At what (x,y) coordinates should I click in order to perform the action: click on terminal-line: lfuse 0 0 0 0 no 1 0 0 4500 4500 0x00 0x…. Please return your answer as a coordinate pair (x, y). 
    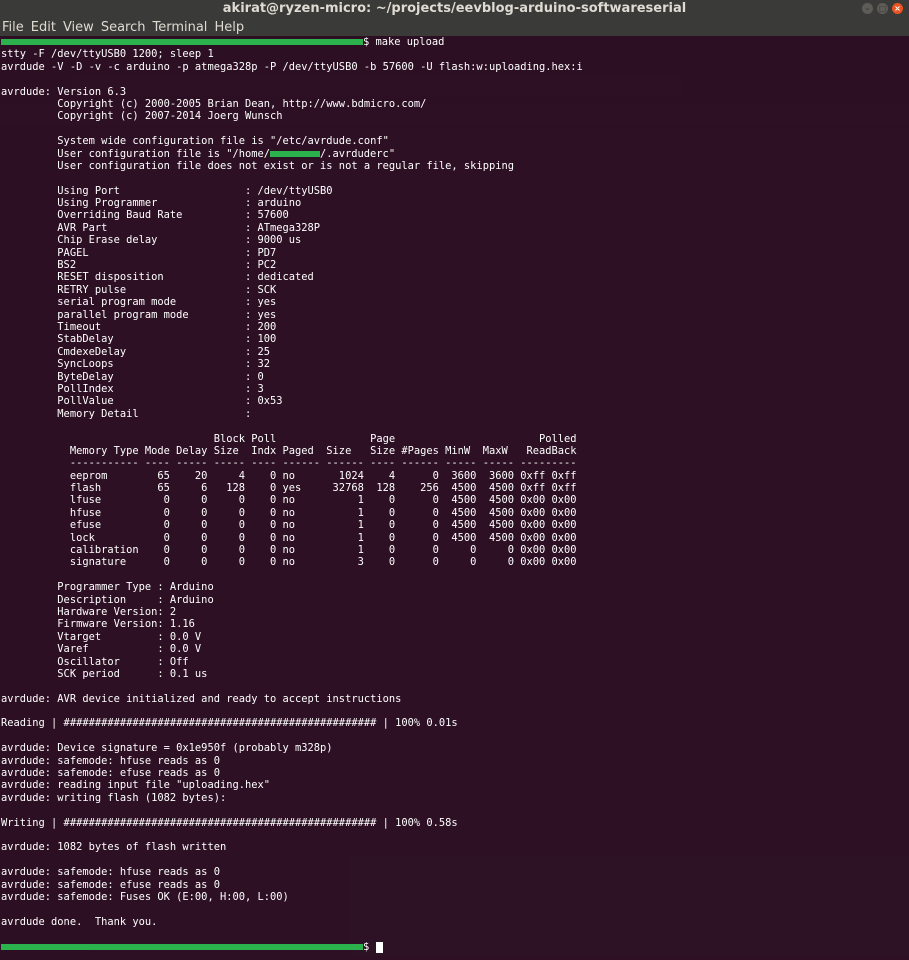
    Looking at the image, I should click on (289, 500).